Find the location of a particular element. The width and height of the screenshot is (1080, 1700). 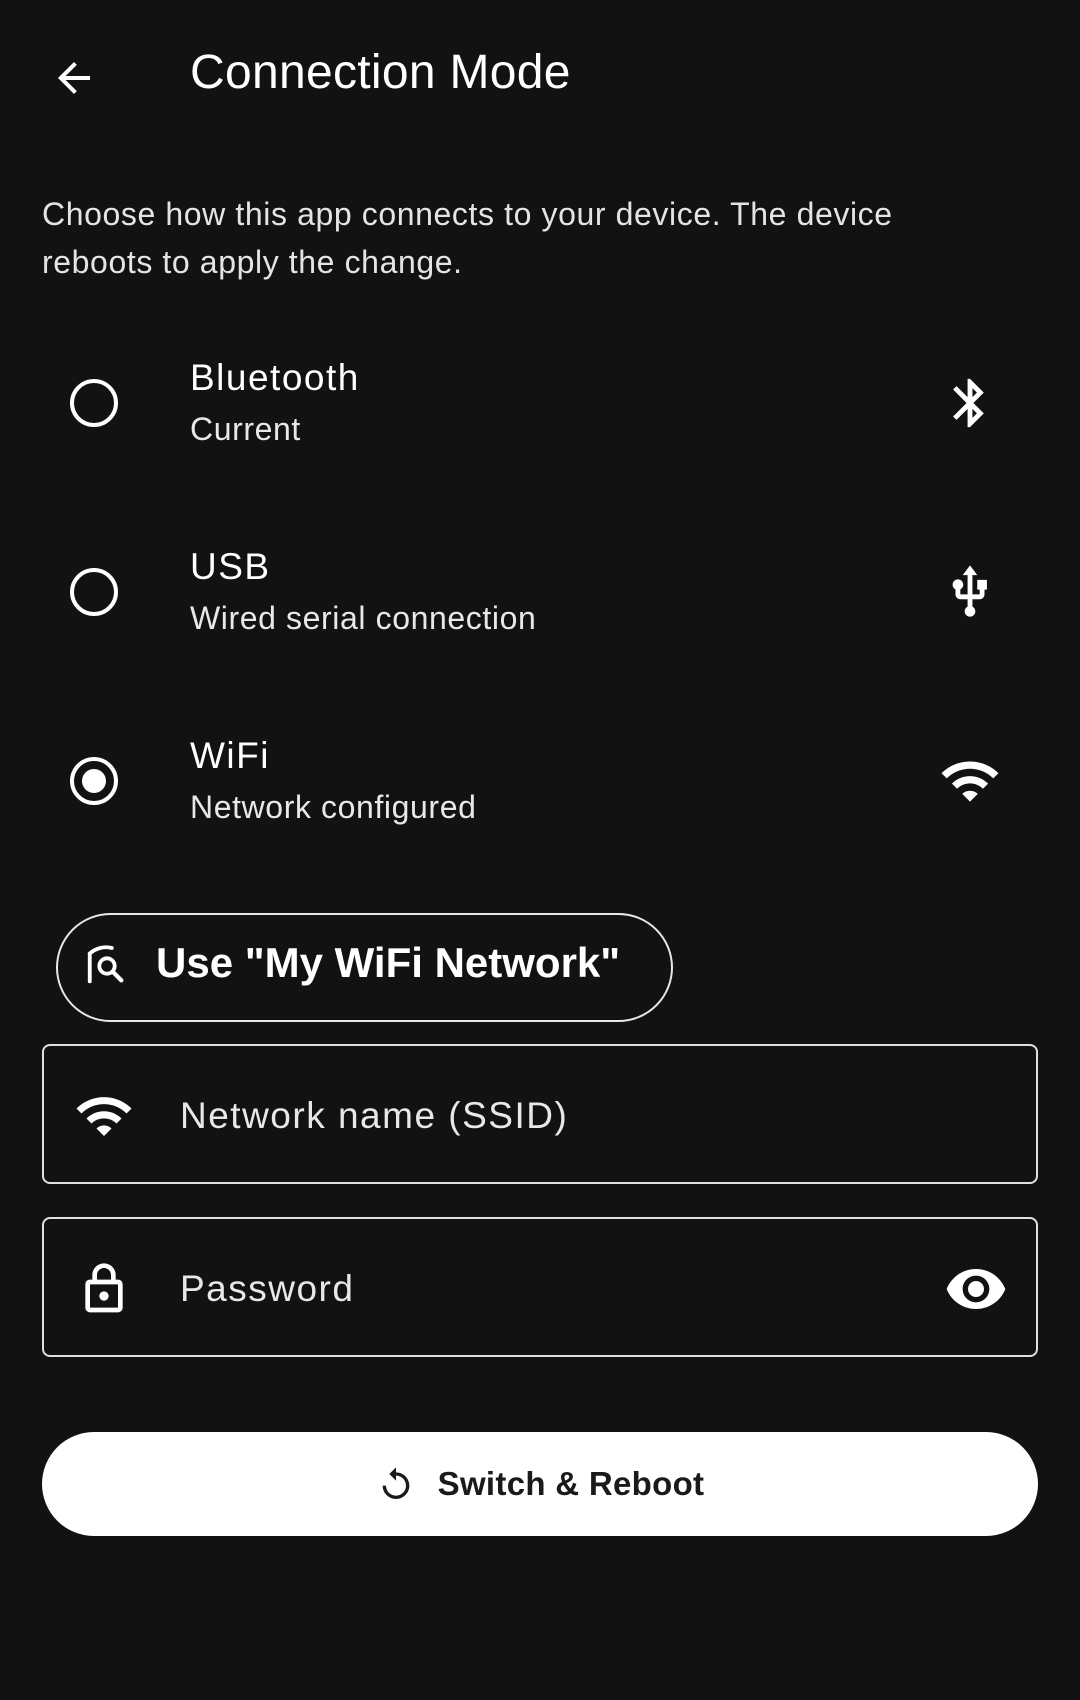

option-title: Bluetooth is located at coordinates (275, 377).